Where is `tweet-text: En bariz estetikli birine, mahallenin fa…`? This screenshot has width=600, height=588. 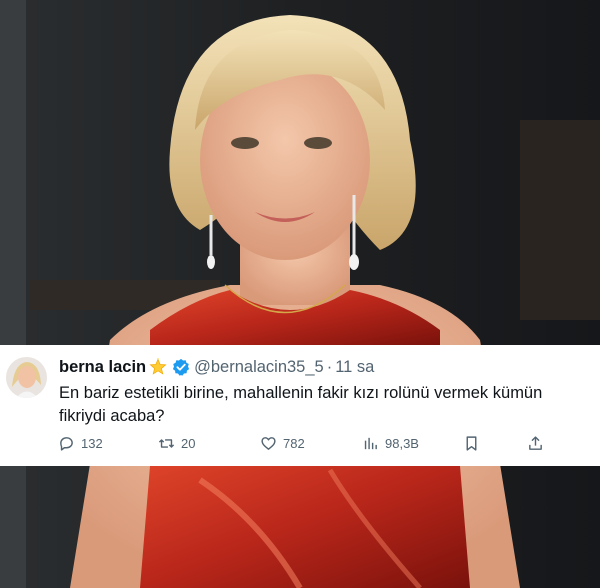
tweet-text: En bariz estetikli birine, mahallenin fa… is located at coordinates (301, 404).